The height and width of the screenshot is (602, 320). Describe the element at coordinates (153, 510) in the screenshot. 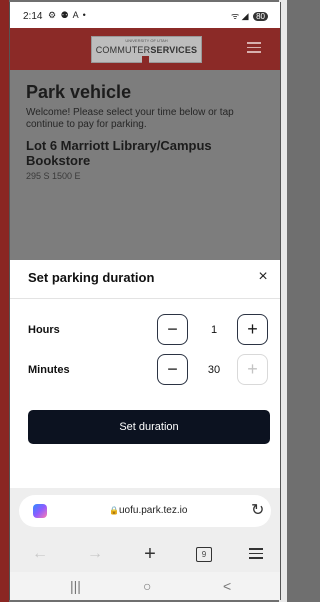

I see `url-text: uofu.park.tez.io` at that location.